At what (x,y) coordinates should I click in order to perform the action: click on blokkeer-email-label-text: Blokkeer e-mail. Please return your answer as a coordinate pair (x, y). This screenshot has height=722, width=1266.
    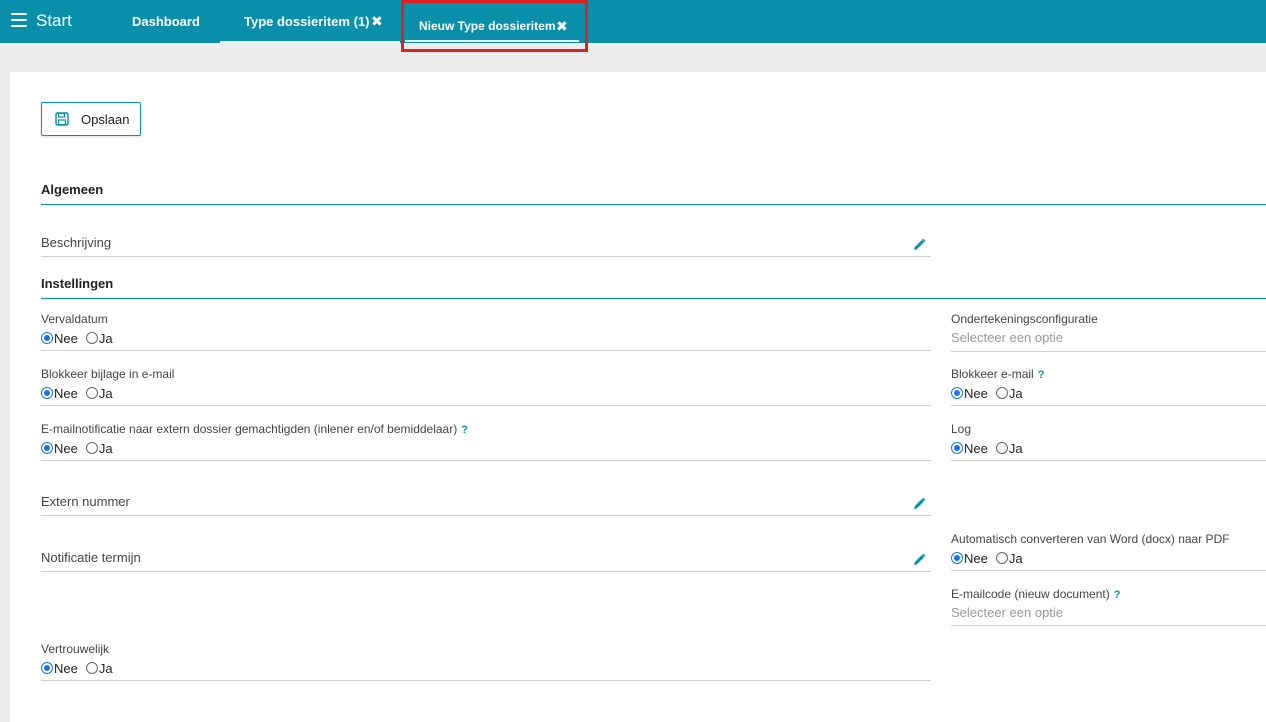
    Looking at the image, I should click on (992, 374).